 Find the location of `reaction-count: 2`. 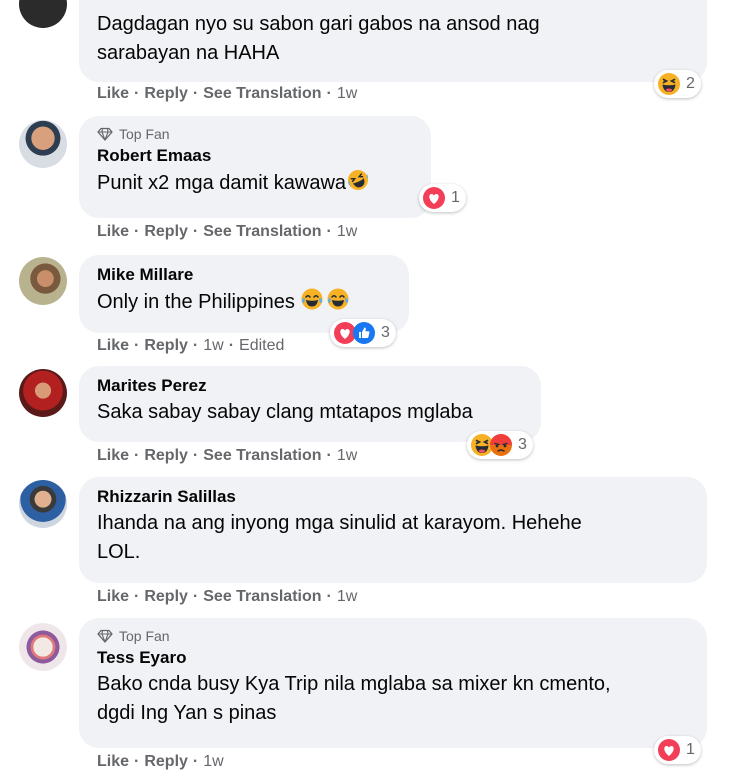

reaction-count: 2 is located at coordinates (690, 83).